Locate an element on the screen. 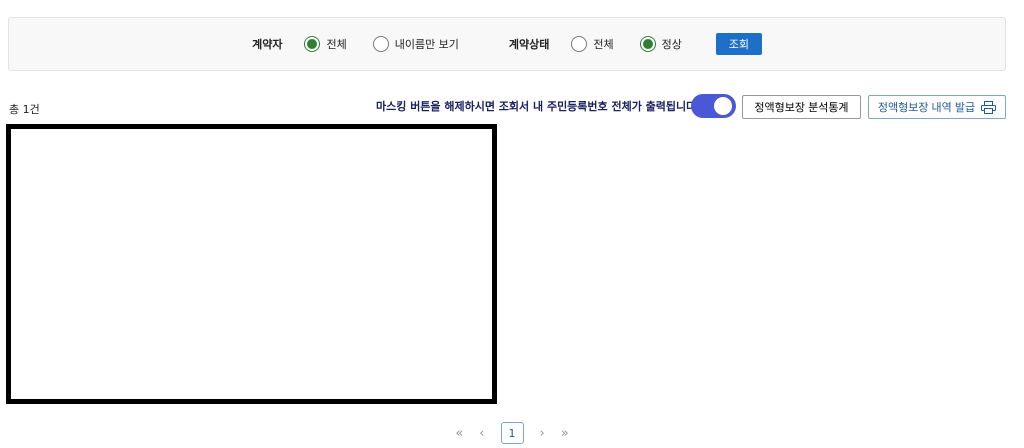  masking-notice: 마스킹 버튼을 해제하시면 조회서 내 주민등록번호 전체가 출력됩니다. is located at coordinates (538, 106).